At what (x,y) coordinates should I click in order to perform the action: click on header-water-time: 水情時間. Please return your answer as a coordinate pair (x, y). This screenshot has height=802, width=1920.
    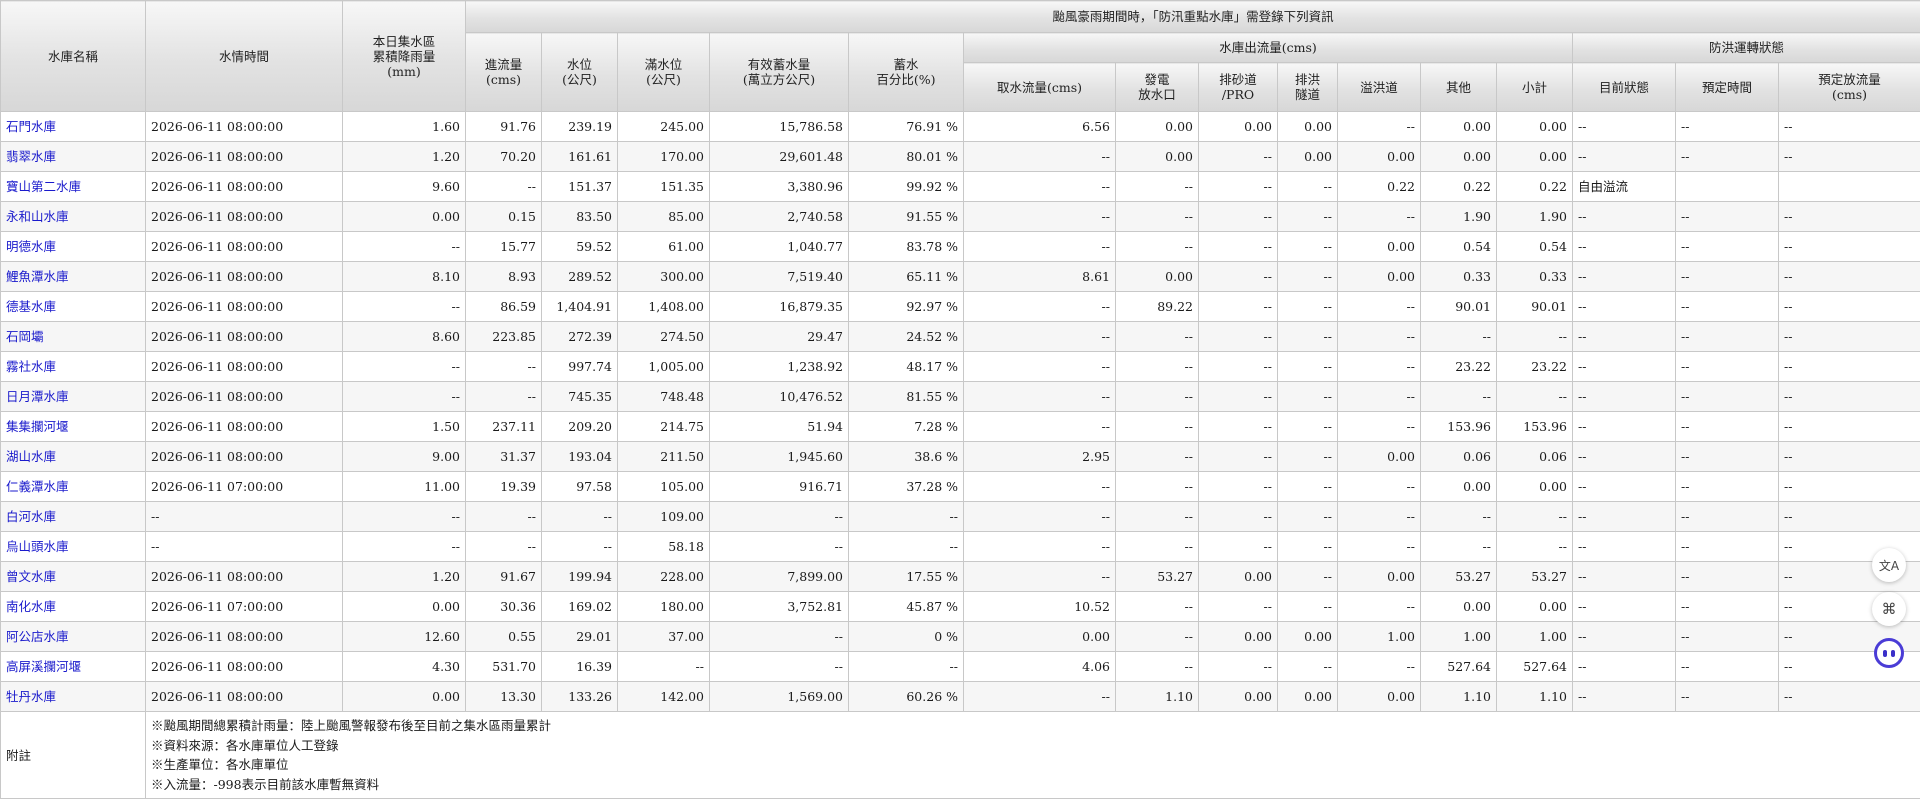
    Looking at the image, I should click on (244, 56).